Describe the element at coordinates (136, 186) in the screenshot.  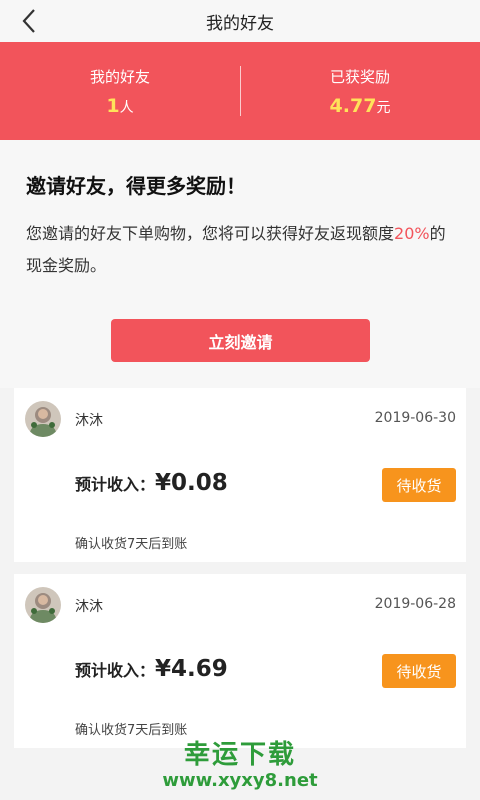
I see `invite-heading: 邀请好友，得更多奖励！` at that location.